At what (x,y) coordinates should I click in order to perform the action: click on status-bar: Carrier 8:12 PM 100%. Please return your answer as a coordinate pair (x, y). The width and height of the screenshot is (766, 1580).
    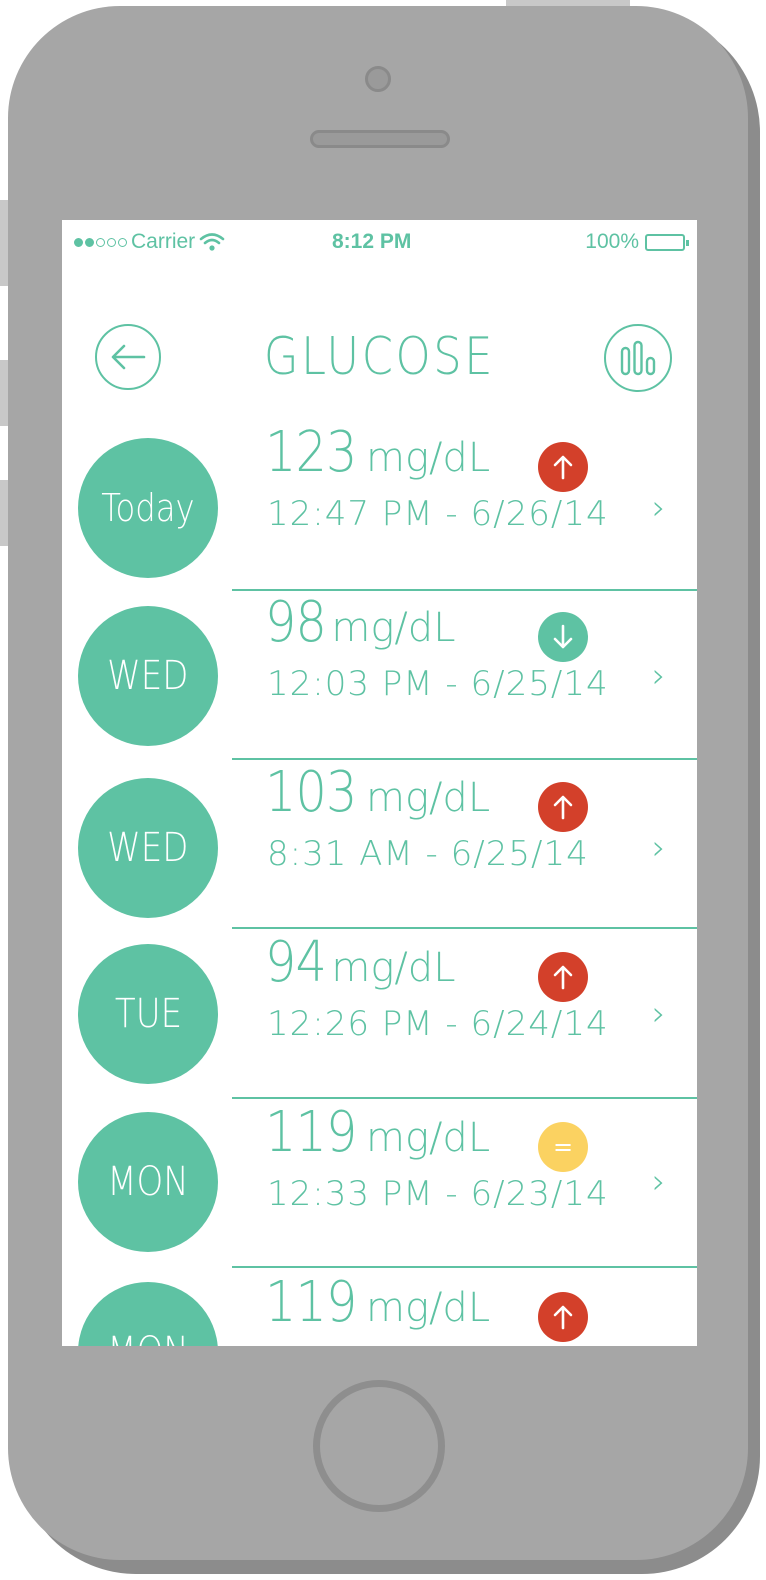
    Looking at the image, I should click on (379, 242).